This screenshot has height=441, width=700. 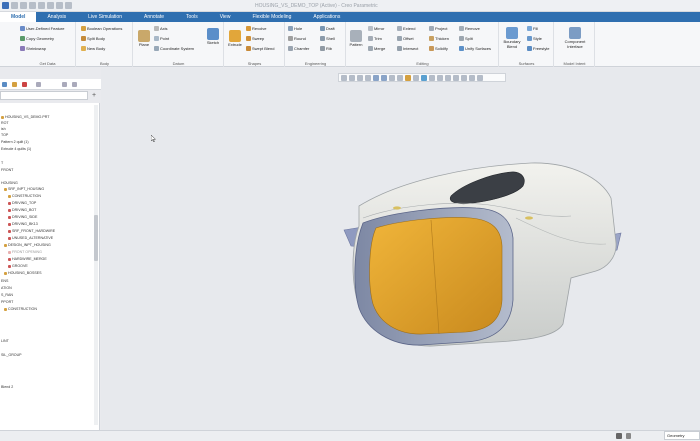 What do you see at coordinates (682, 435) in the screenshot?
I see `selection-filter-select: Geometry` at bounding box center [682, 435].